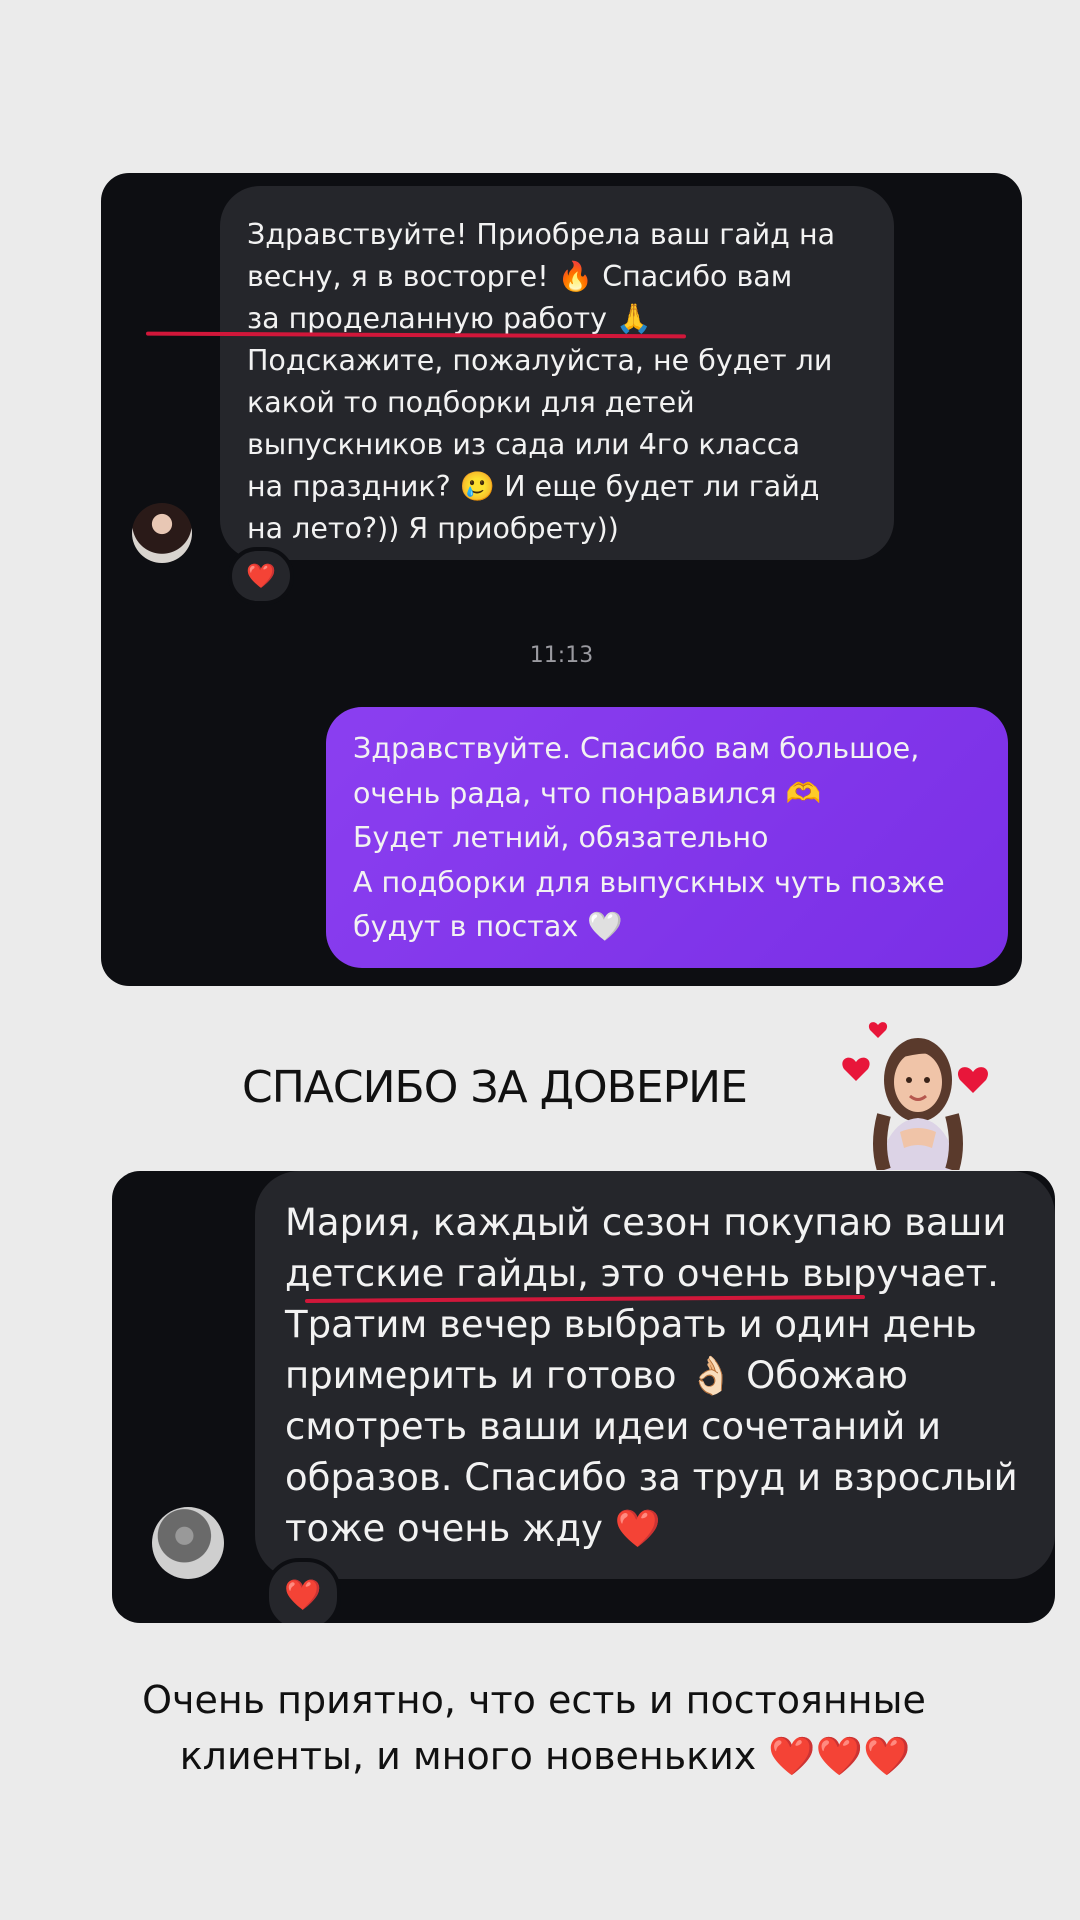  I want to click on message-line: примерить и готово 👌🏻 Обожаю, so click(596, 1375).